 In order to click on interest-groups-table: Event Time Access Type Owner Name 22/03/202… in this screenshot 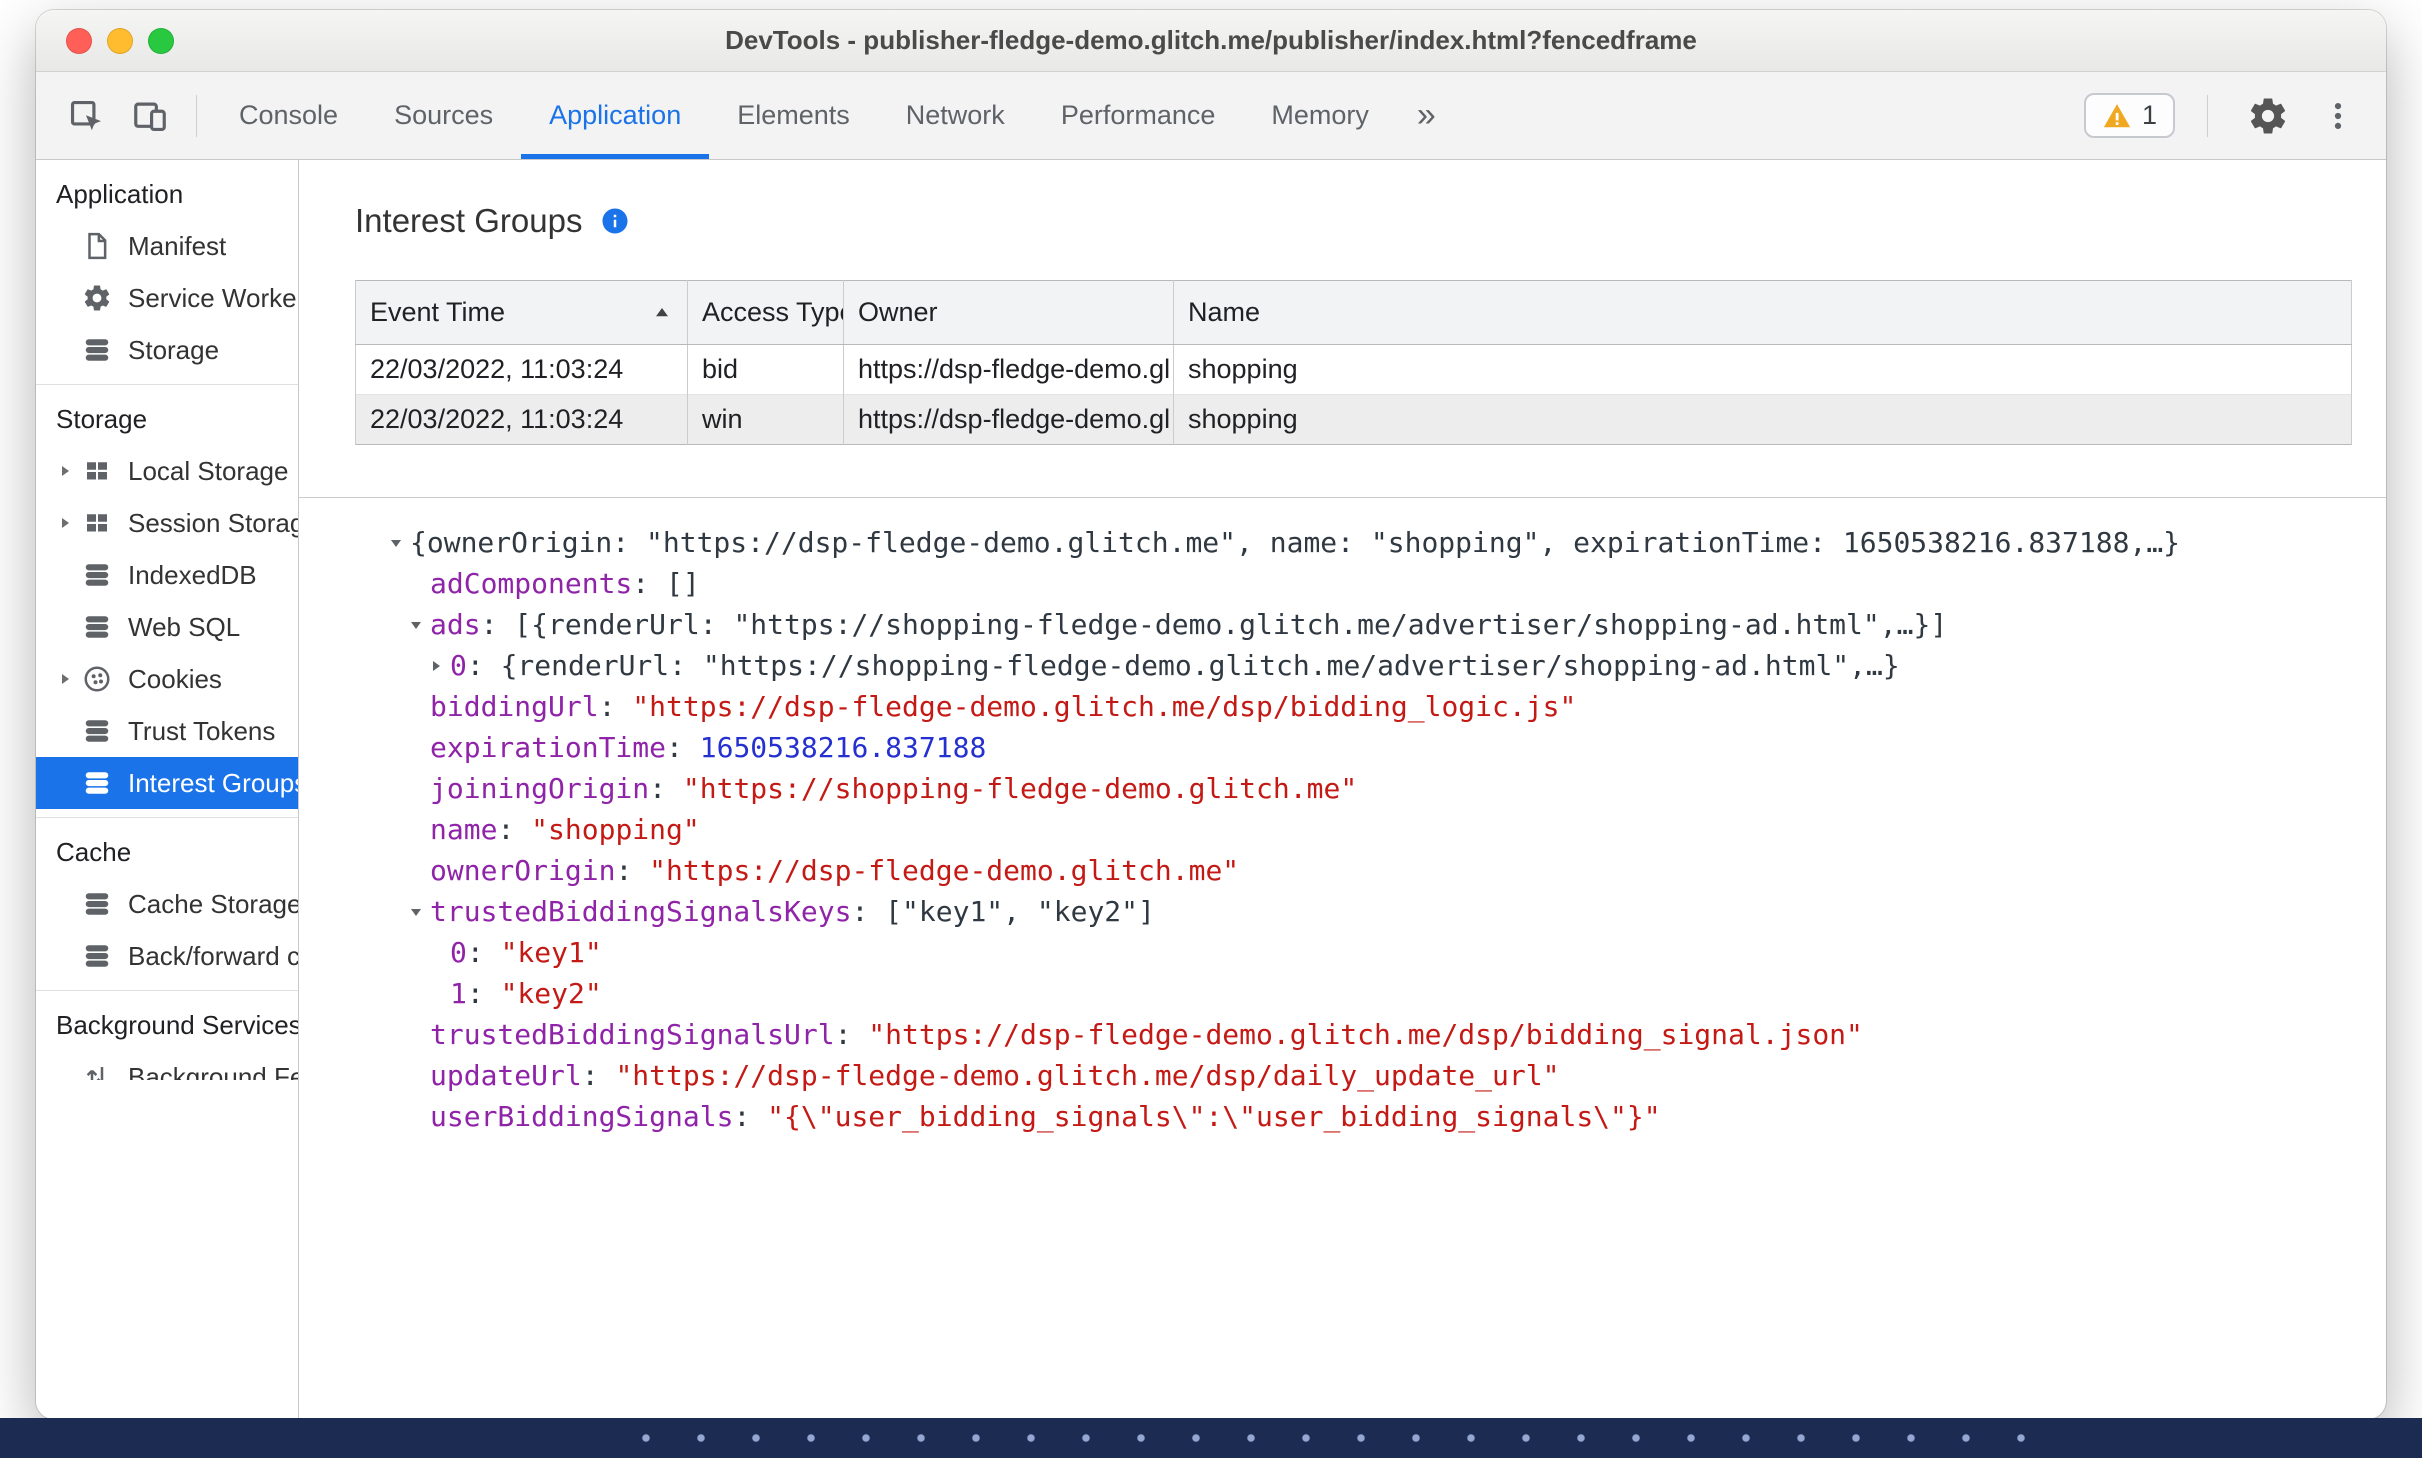, I will do `click(1353, 362)`.